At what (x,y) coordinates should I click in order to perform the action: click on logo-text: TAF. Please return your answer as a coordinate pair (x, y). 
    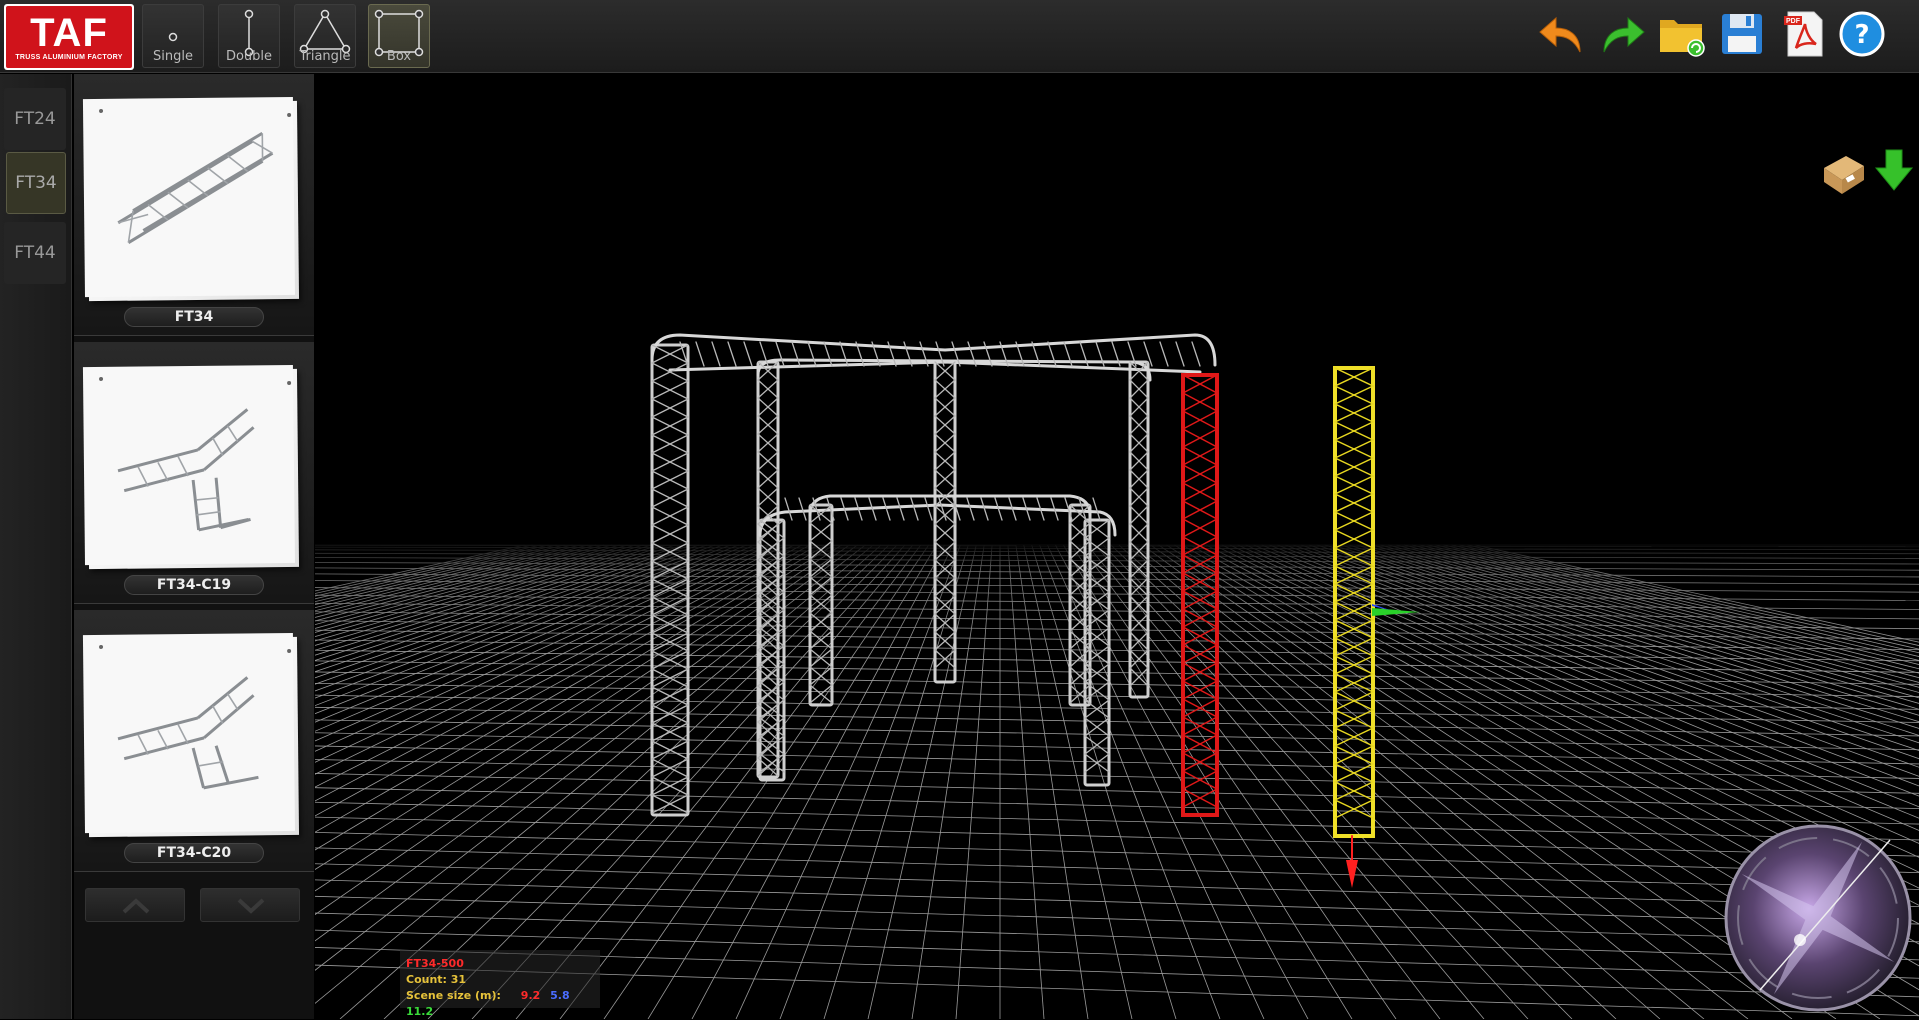
    Looking at the image, I should click on (69, 33).